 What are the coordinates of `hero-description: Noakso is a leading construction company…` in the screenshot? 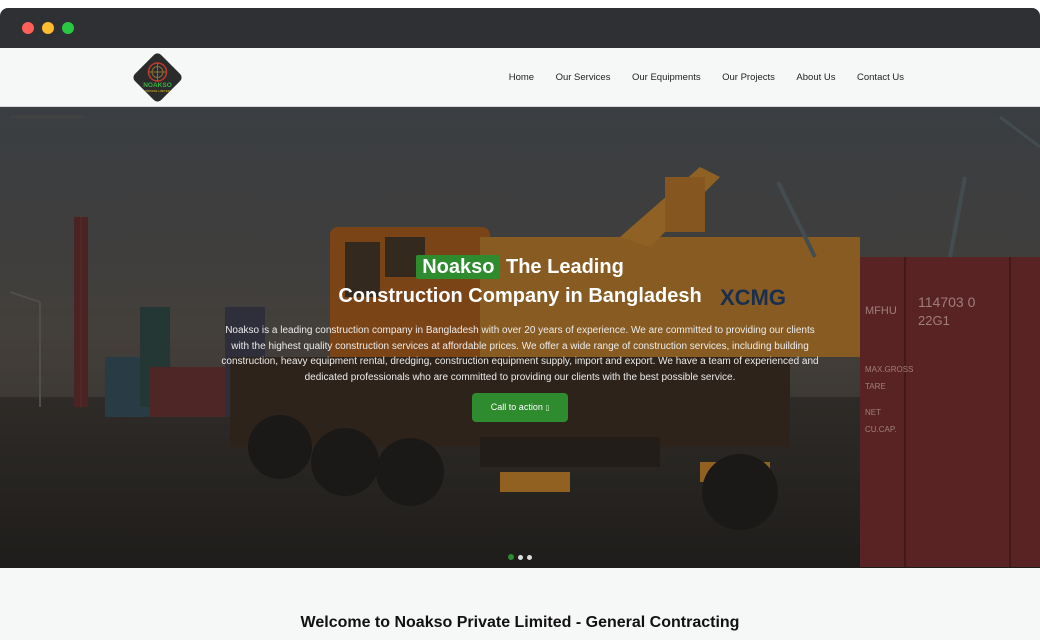 It's located at (520, 354).